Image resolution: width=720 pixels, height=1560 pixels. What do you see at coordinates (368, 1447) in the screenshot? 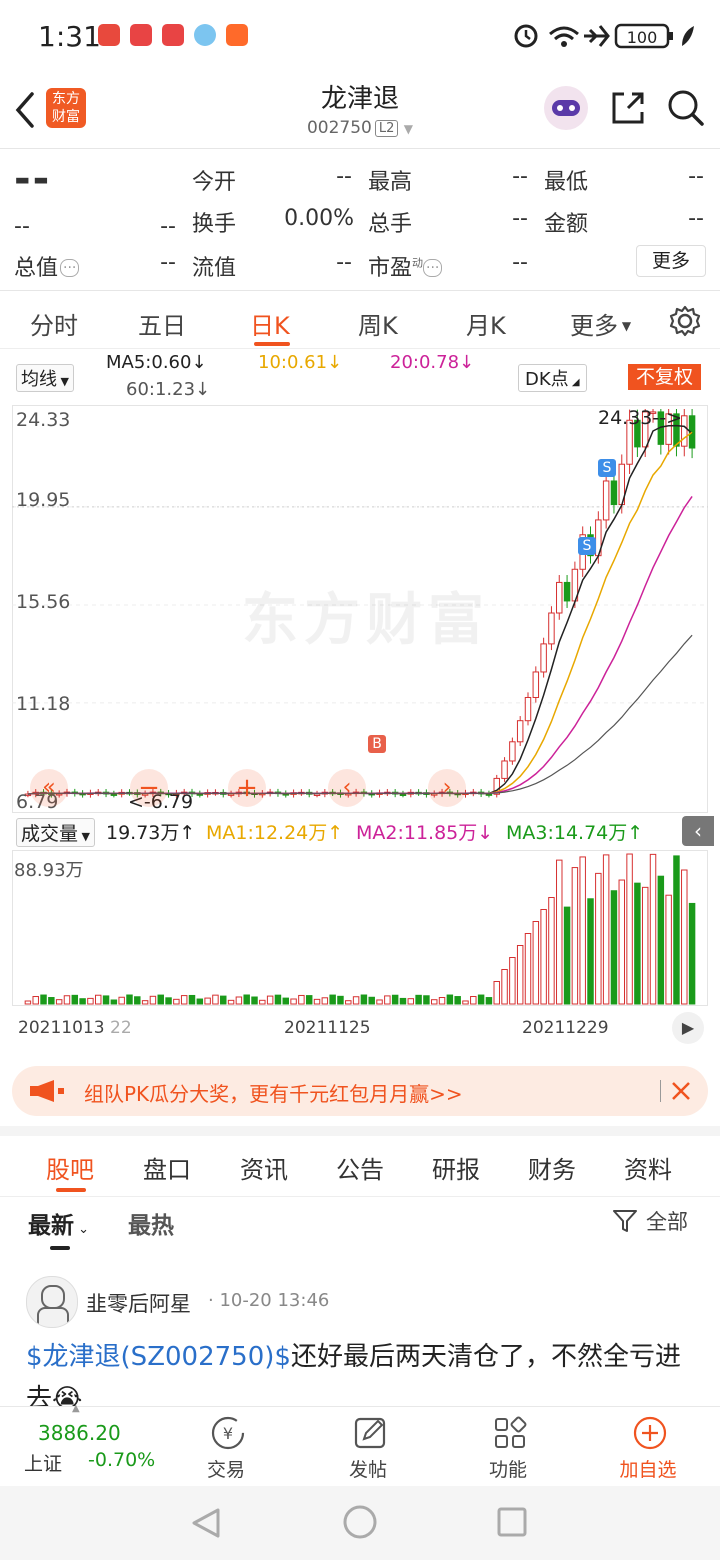
I see `post-button: 发帖` at bounding box center [368, 1447].